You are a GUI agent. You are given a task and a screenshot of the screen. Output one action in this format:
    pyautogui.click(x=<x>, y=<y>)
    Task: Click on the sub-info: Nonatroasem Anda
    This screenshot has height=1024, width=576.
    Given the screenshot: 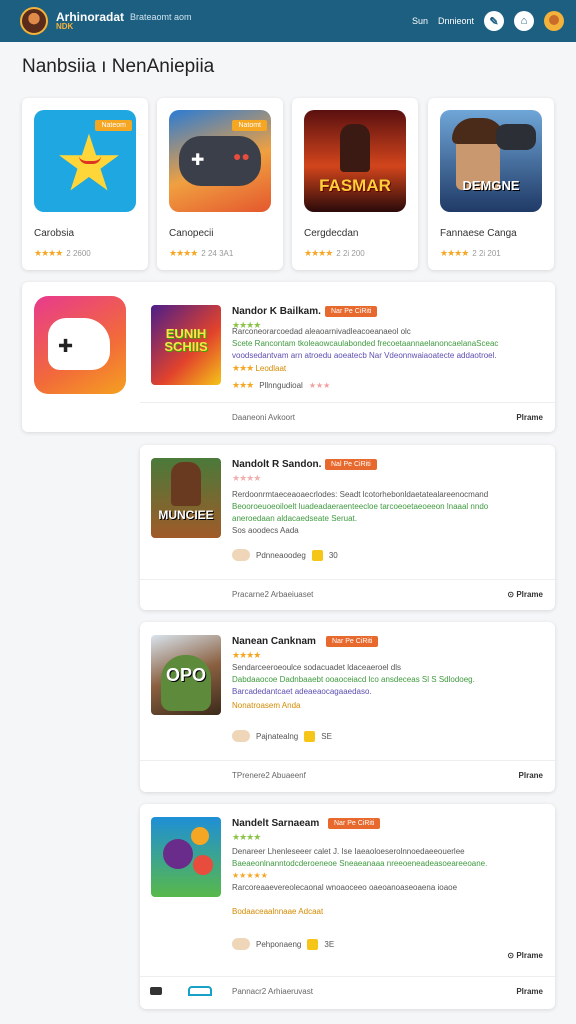 What is the action you would take?
    pyautogui.click(x=266, y=705)
    